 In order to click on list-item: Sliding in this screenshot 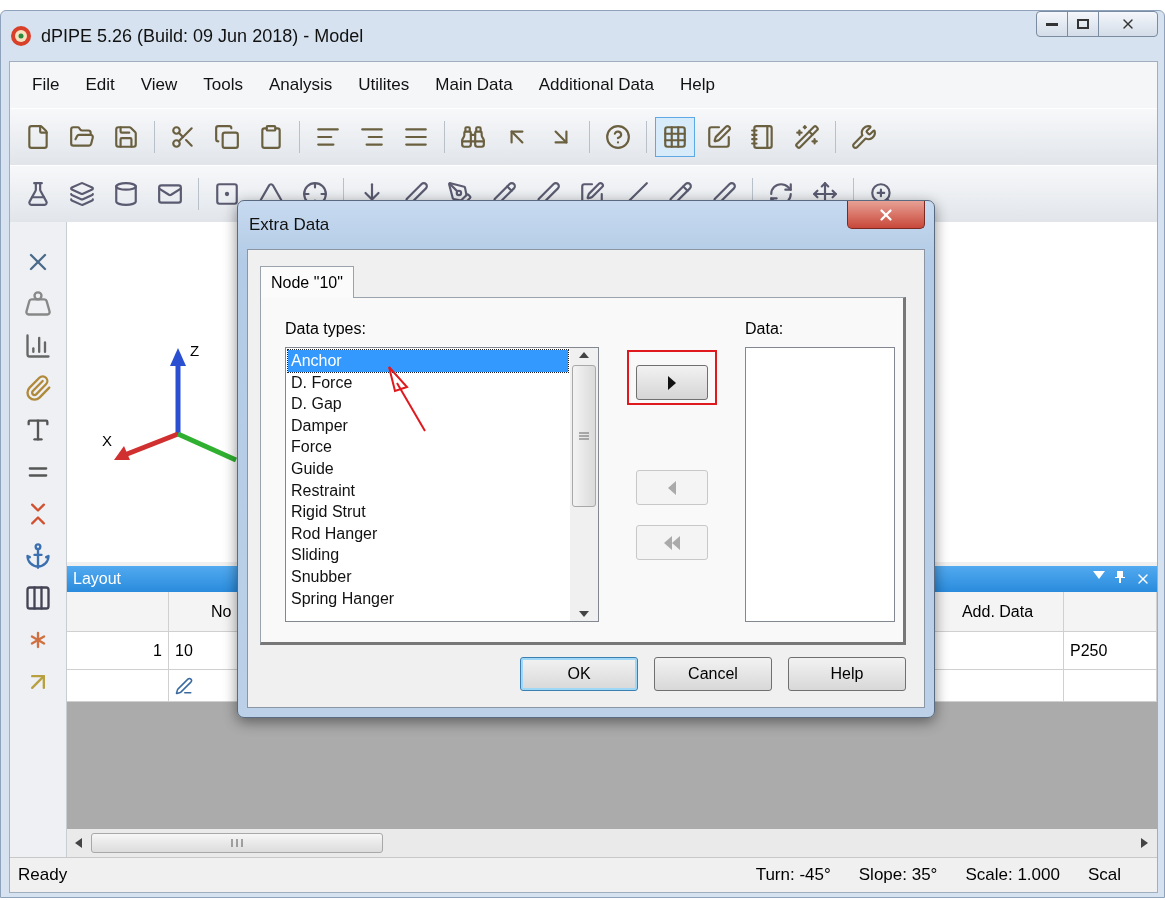, I will do `click(428, 555)`.